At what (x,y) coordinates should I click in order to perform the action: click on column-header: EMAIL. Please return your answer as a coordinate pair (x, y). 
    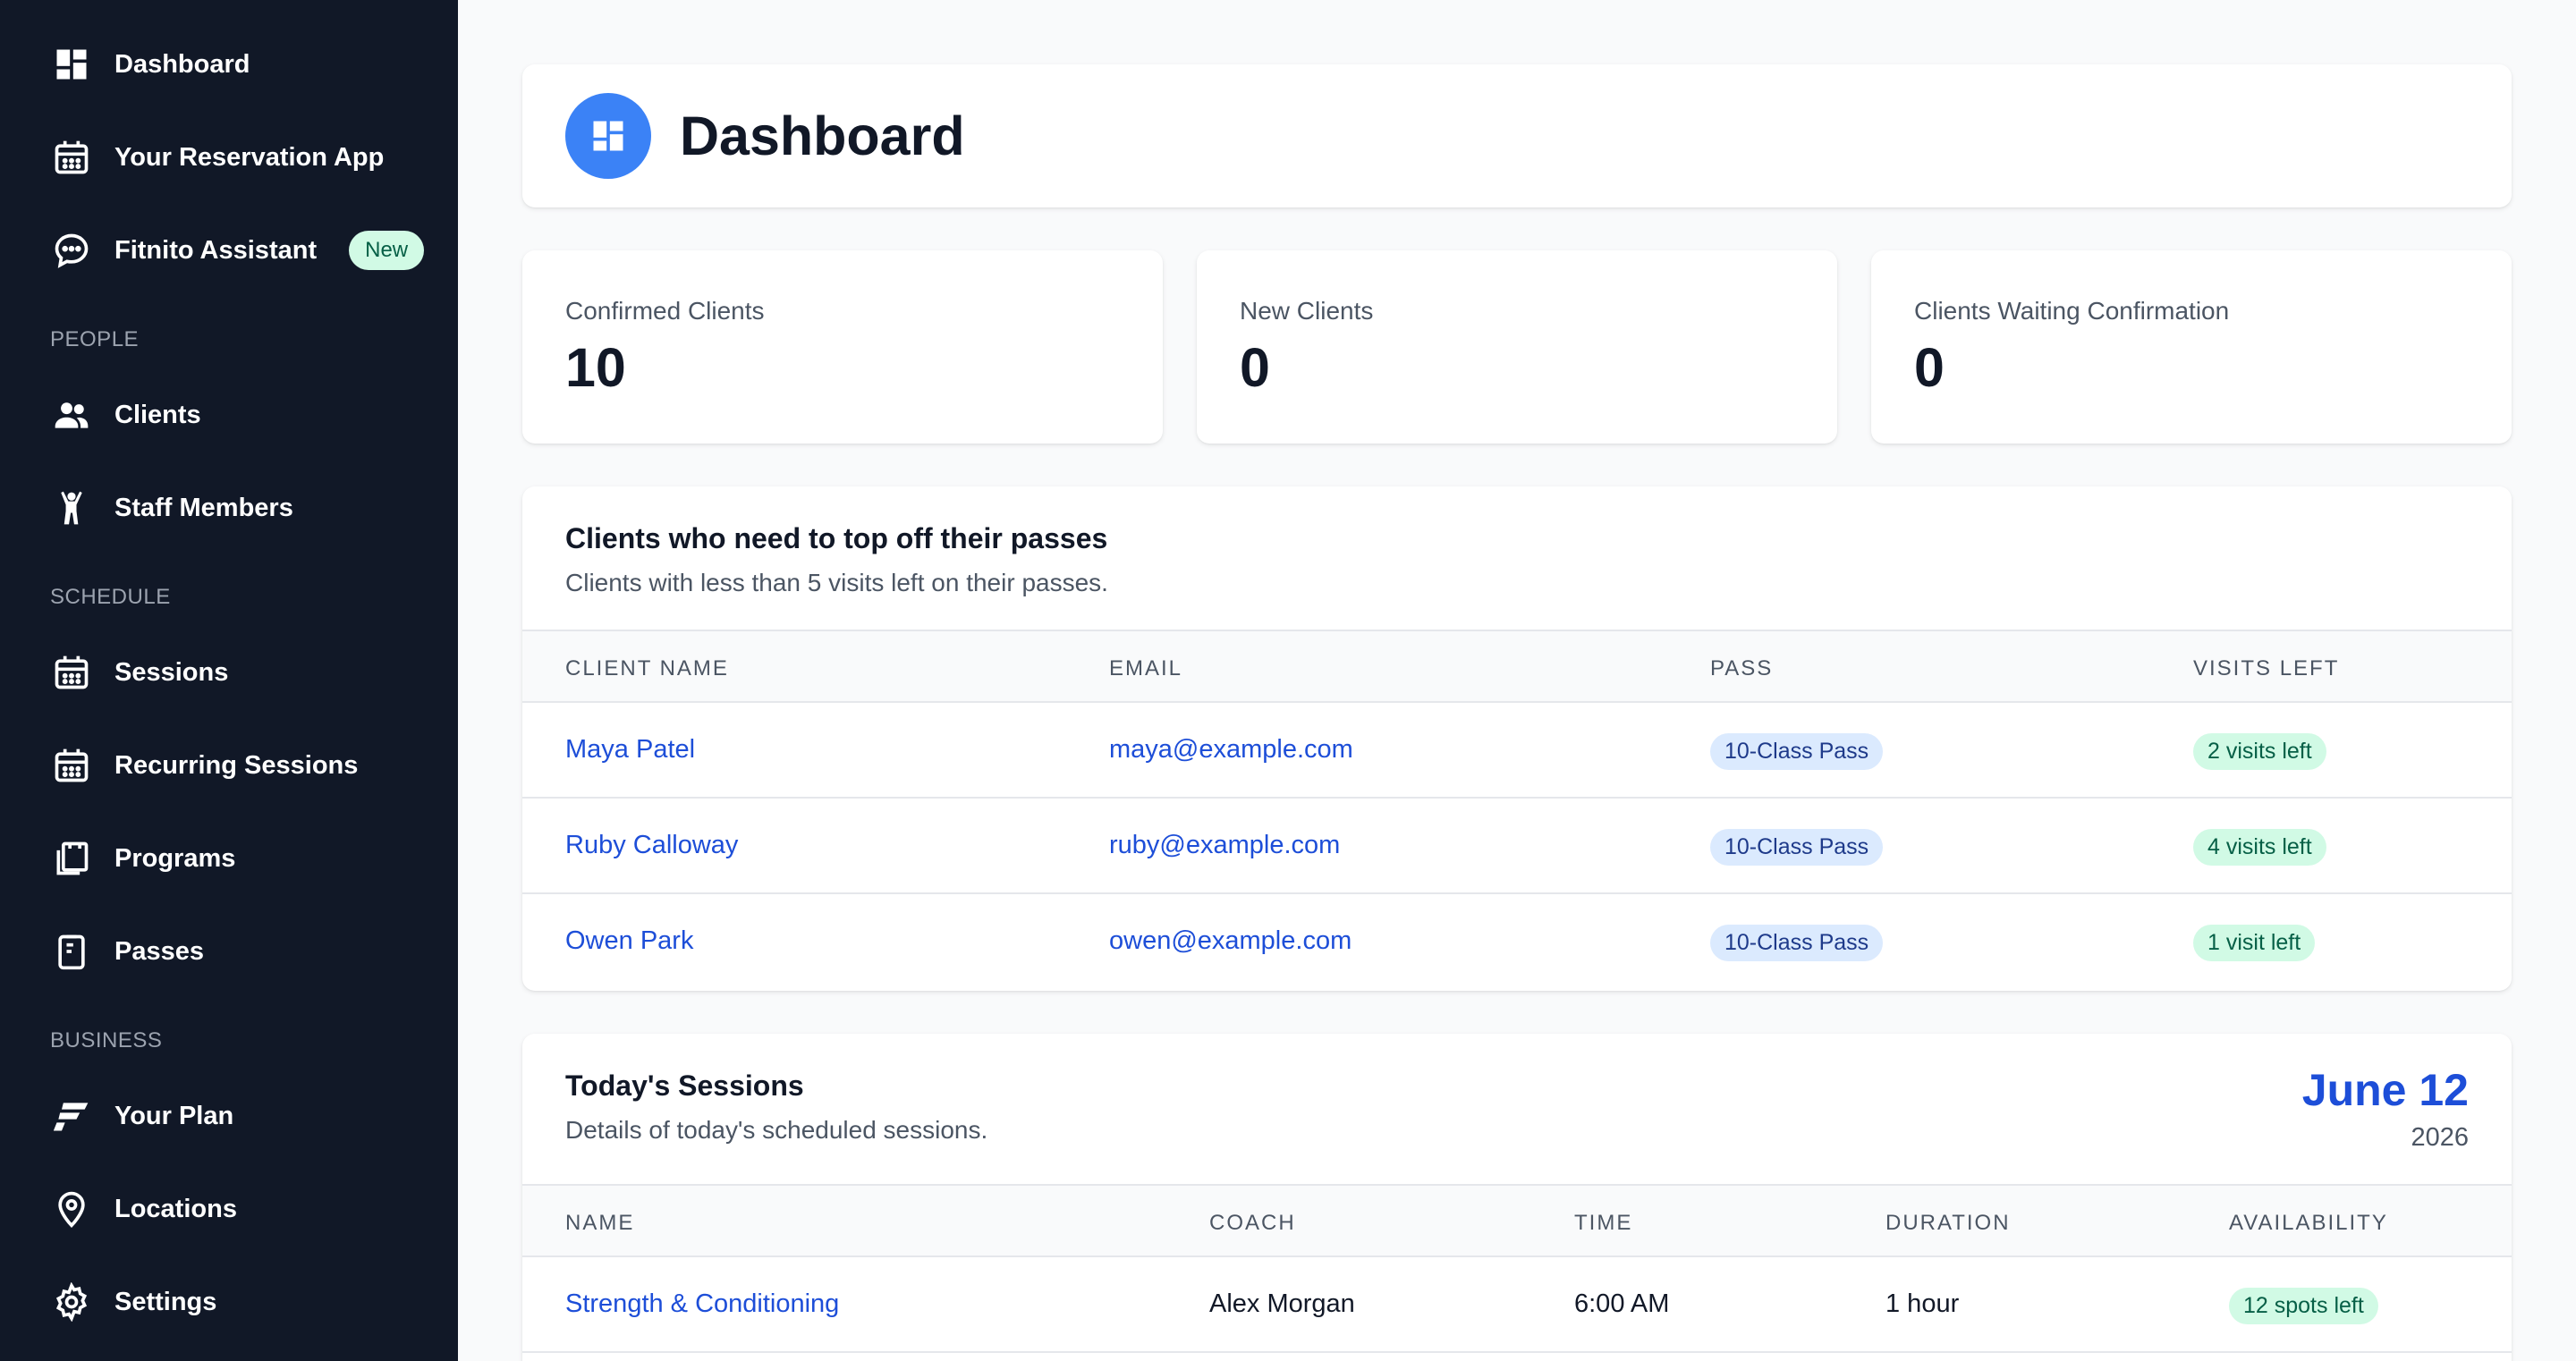
    Looking at the image, I should click on (1146, 668).